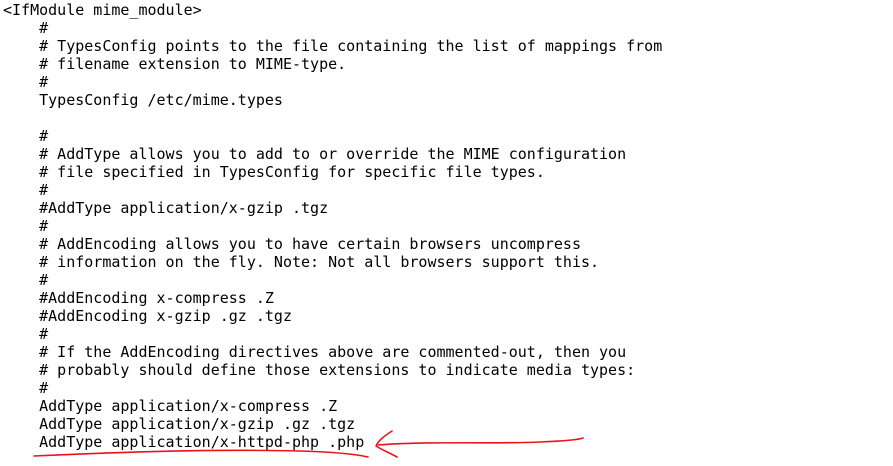  Describe the element at coordinates (170, 406) in the screenshot. I see `code-line-23: AddType application/x-compress .Z` at that location.